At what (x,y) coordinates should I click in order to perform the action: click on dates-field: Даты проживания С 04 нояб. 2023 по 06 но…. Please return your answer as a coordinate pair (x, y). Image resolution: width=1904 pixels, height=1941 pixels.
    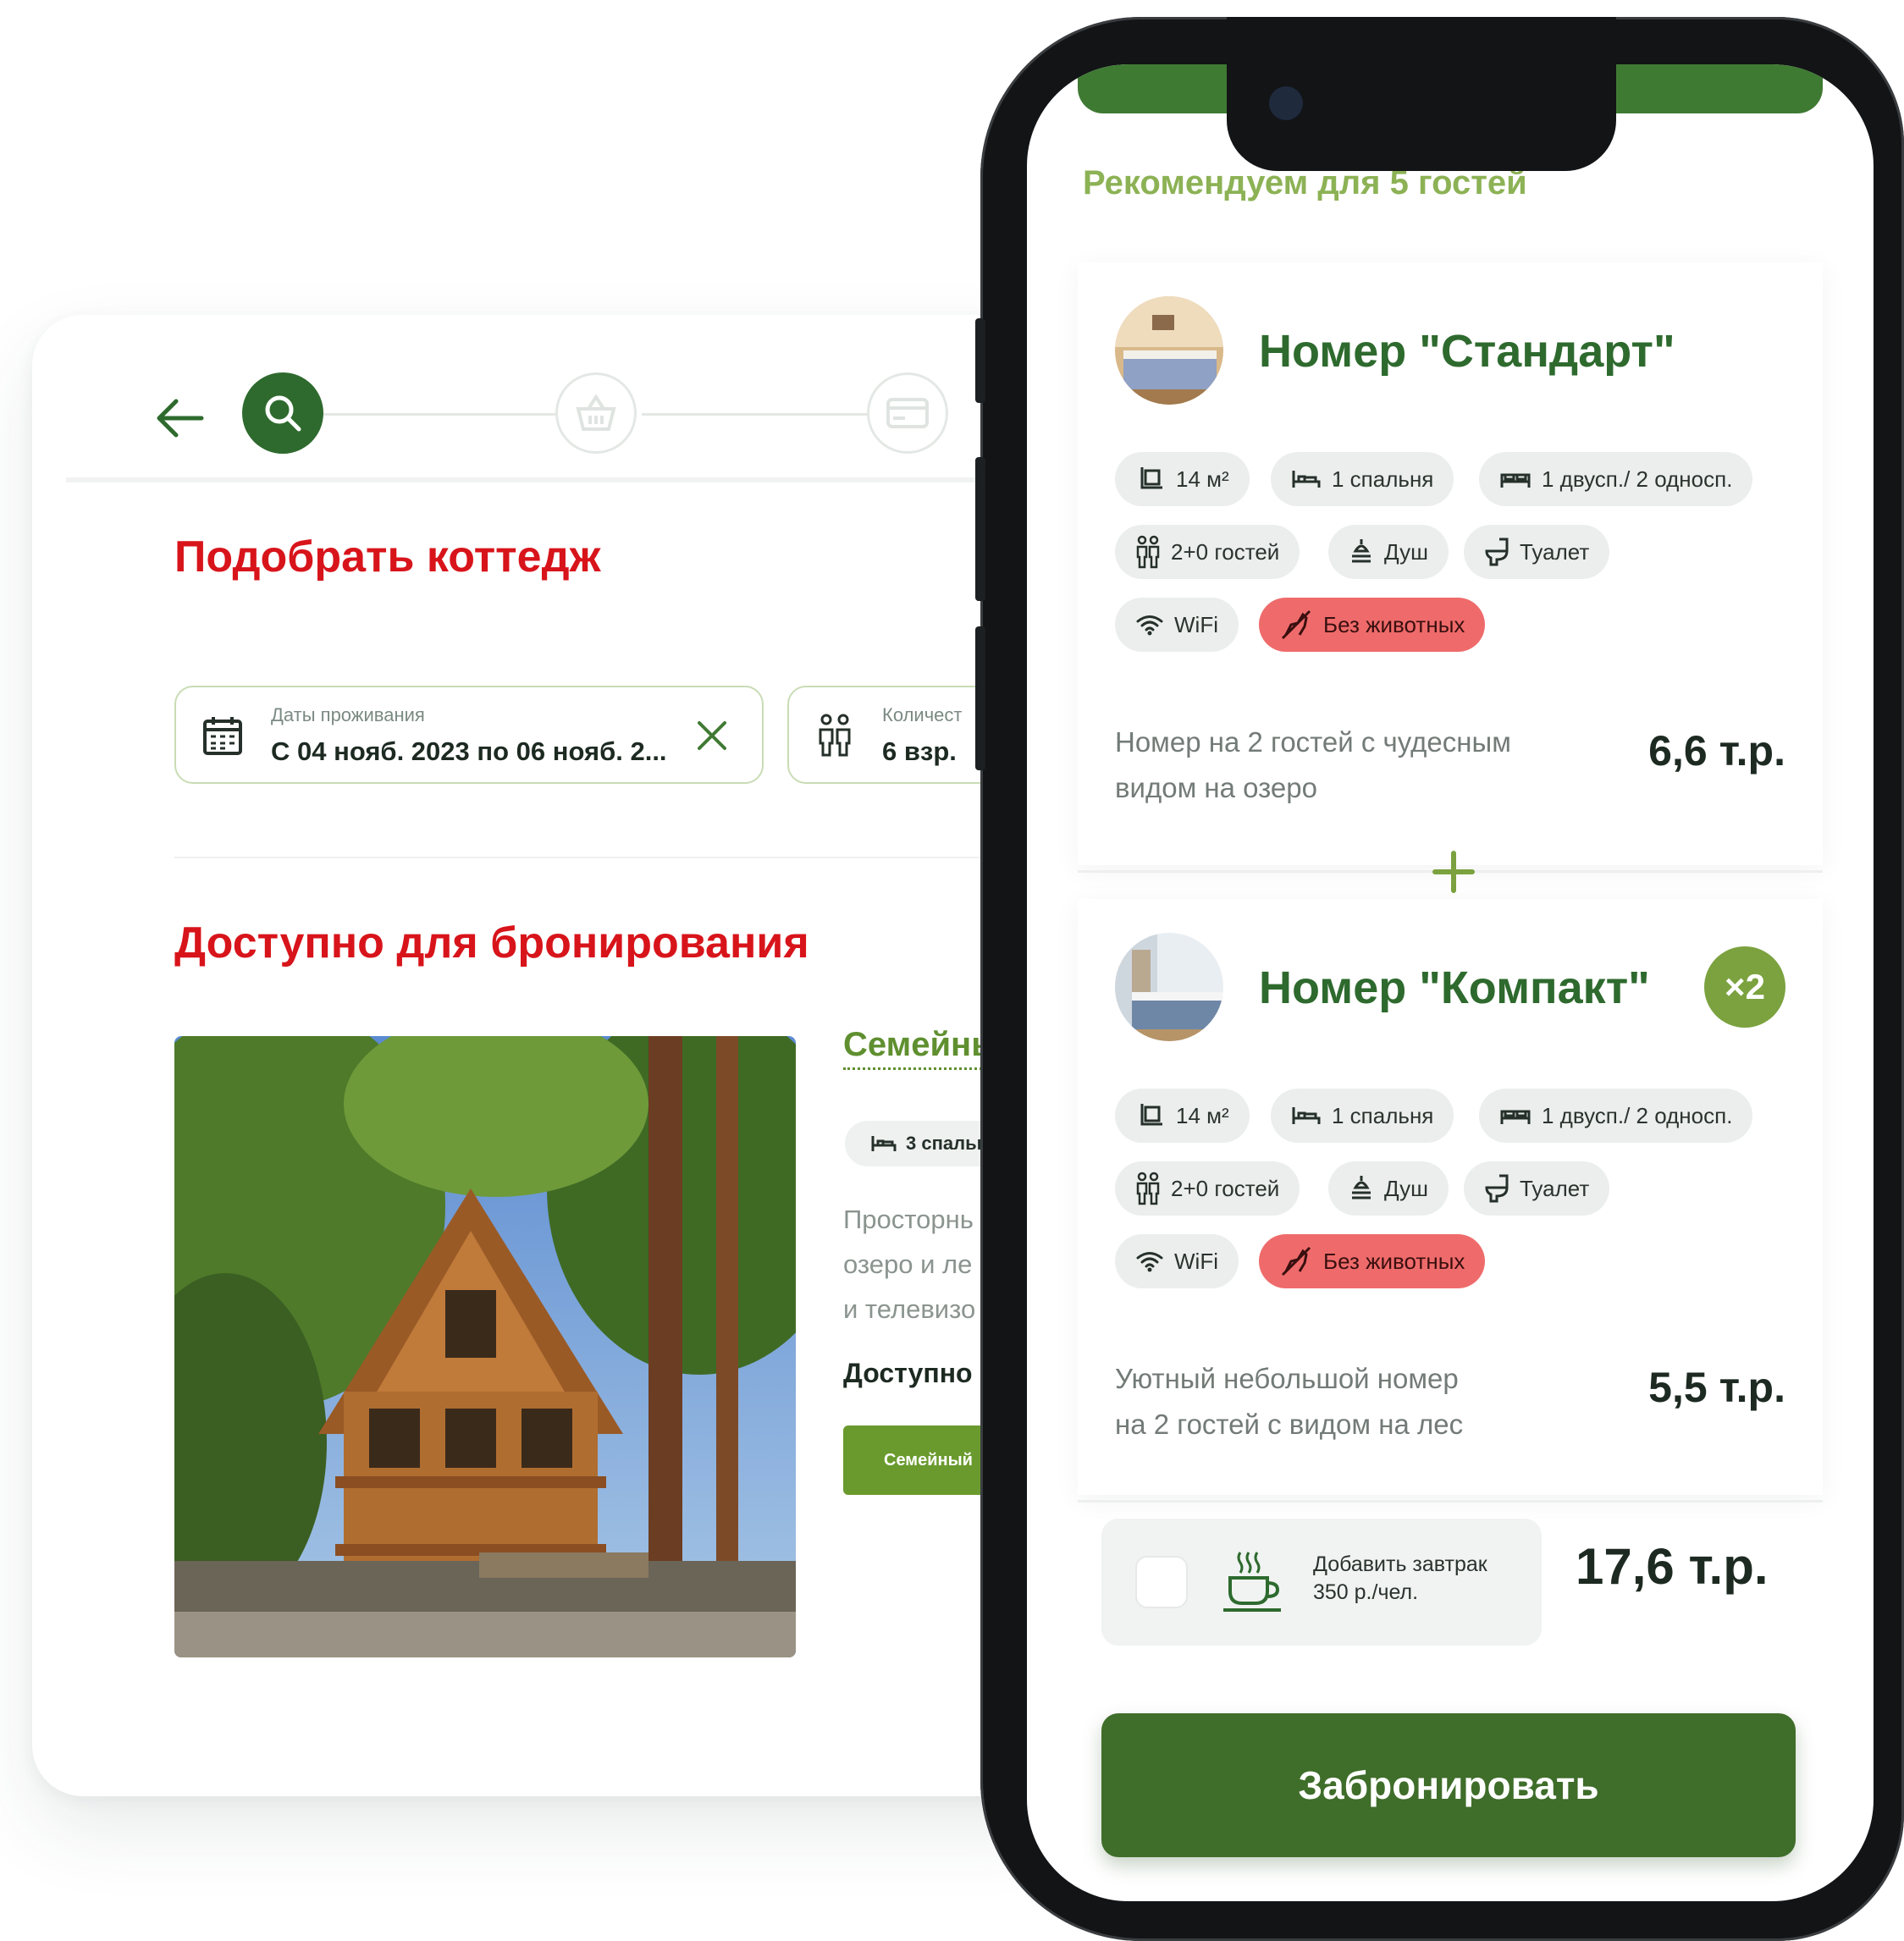
    Looking at the image, I should click on (469, 735).